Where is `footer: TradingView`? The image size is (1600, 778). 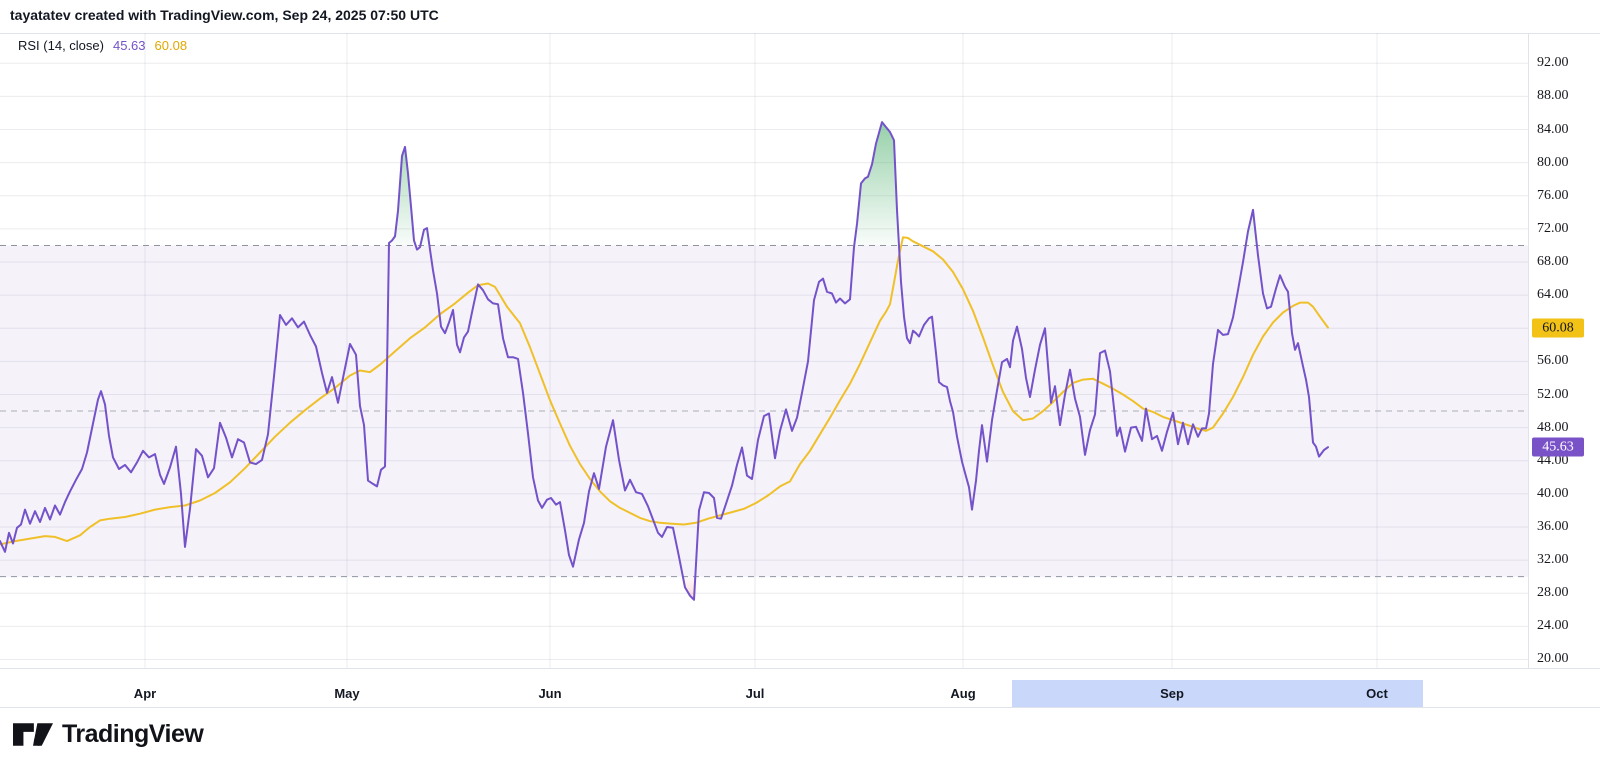
footer: TradingView is located at coordinates (800, 743).